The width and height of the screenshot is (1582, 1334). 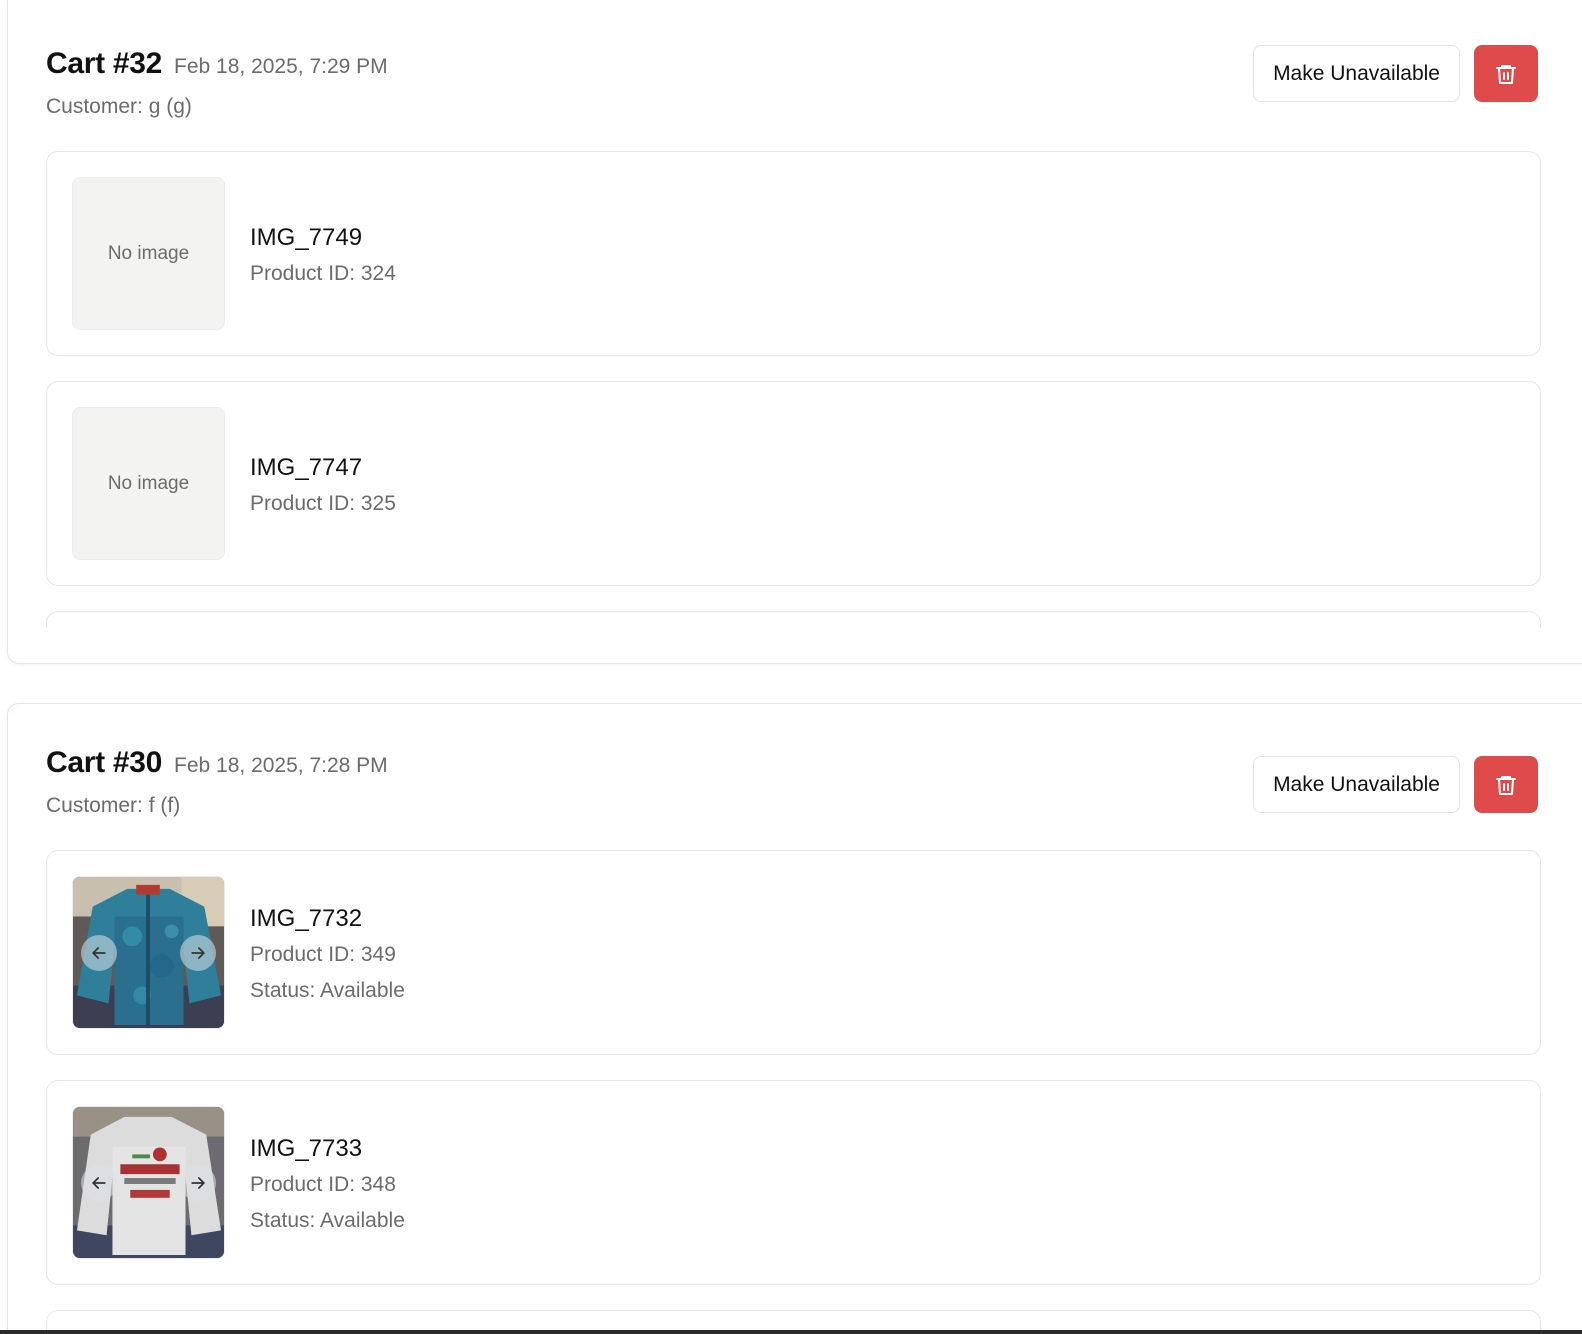 What do you see at coordinates (793, 253) in the screenshot?
I see `cart-item: No image IMG_7749 Product ID: 324` at bounding box center [793, 253].